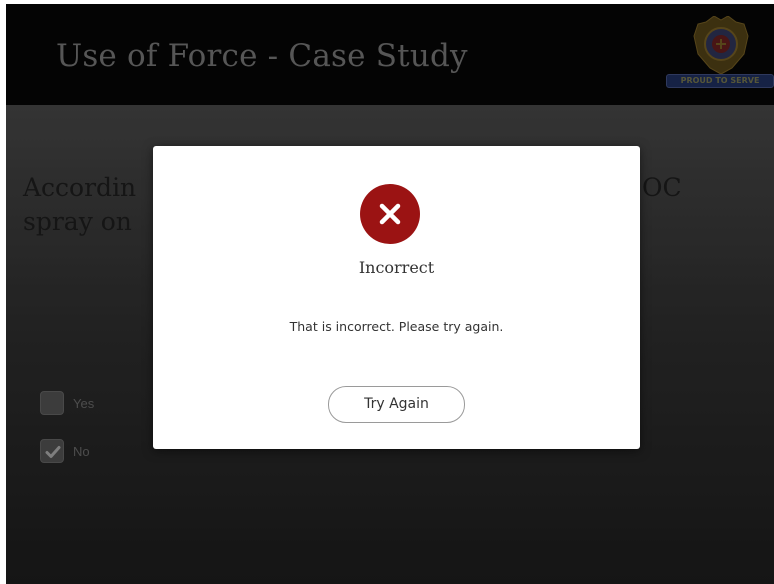  I want to click on modal-message: That is incorrect. Please try again., so click(396, 326).